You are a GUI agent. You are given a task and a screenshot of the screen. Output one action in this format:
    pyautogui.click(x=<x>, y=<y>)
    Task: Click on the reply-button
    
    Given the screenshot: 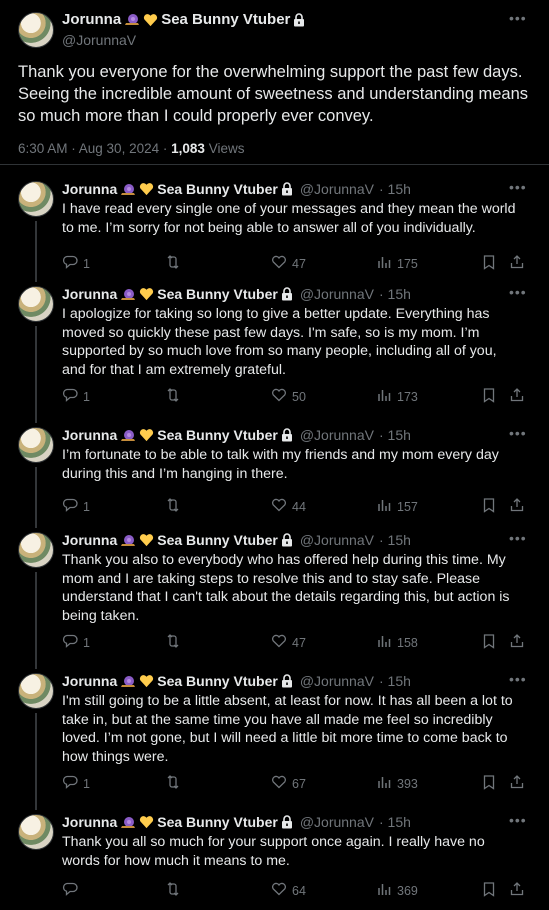 What is the action you would take?
    pyautogui.click(x=72, y=890)
    